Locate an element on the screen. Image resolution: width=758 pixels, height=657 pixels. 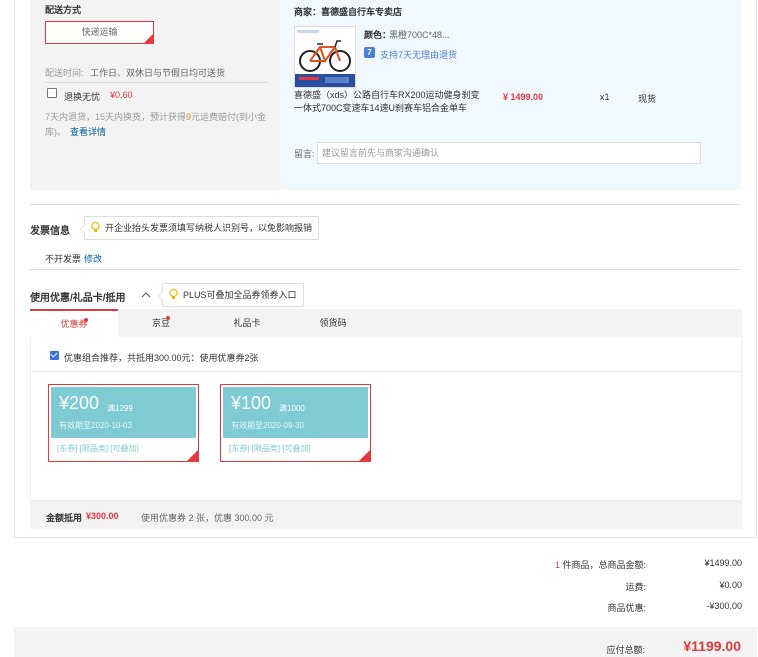
page-border-left is located at coordinates (14, 268).